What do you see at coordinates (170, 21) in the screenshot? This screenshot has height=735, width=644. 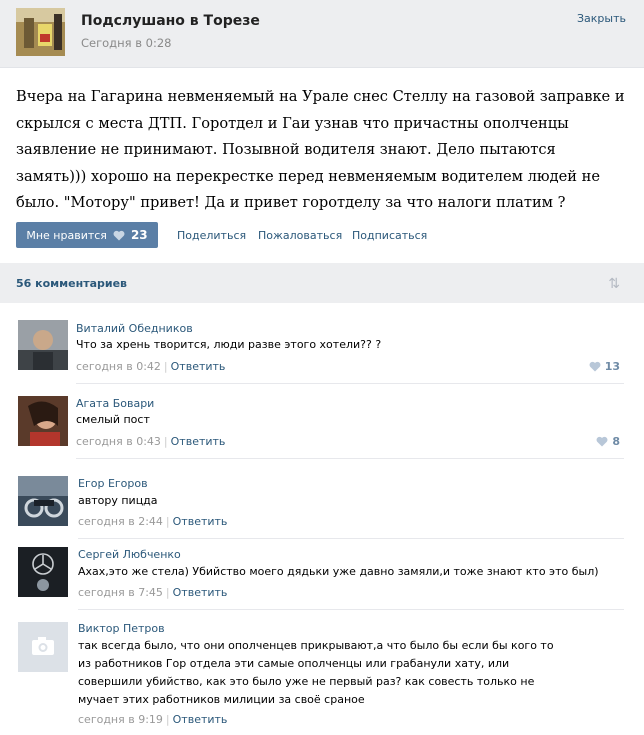 I see `group-title: Подслушано в Торезе` at bounding box center [170, 21].